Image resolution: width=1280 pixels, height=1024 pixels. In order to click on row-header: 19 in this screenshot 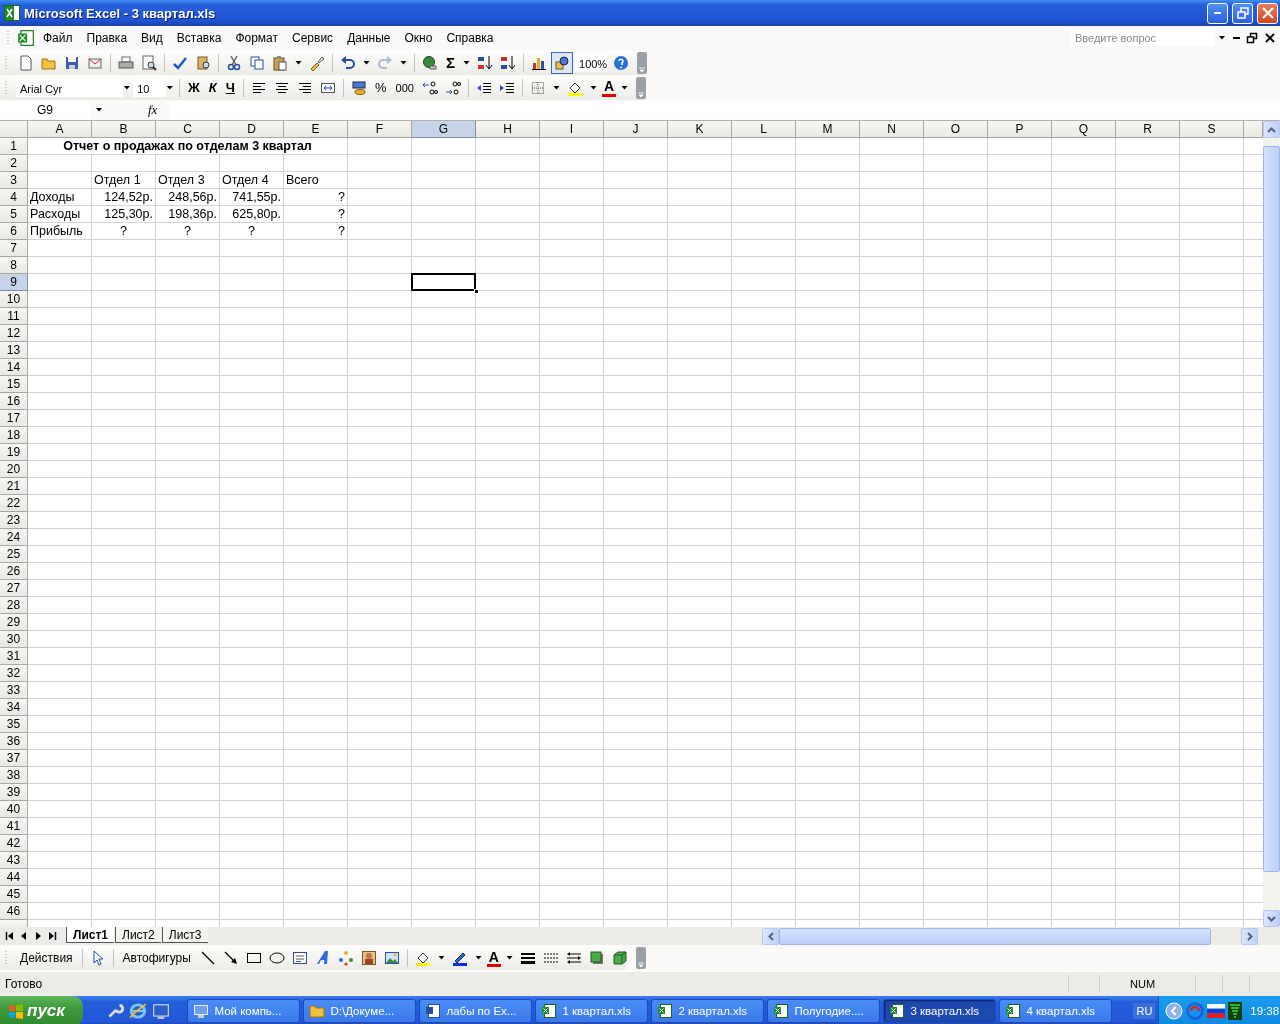, I will do `click(14, 452)`.